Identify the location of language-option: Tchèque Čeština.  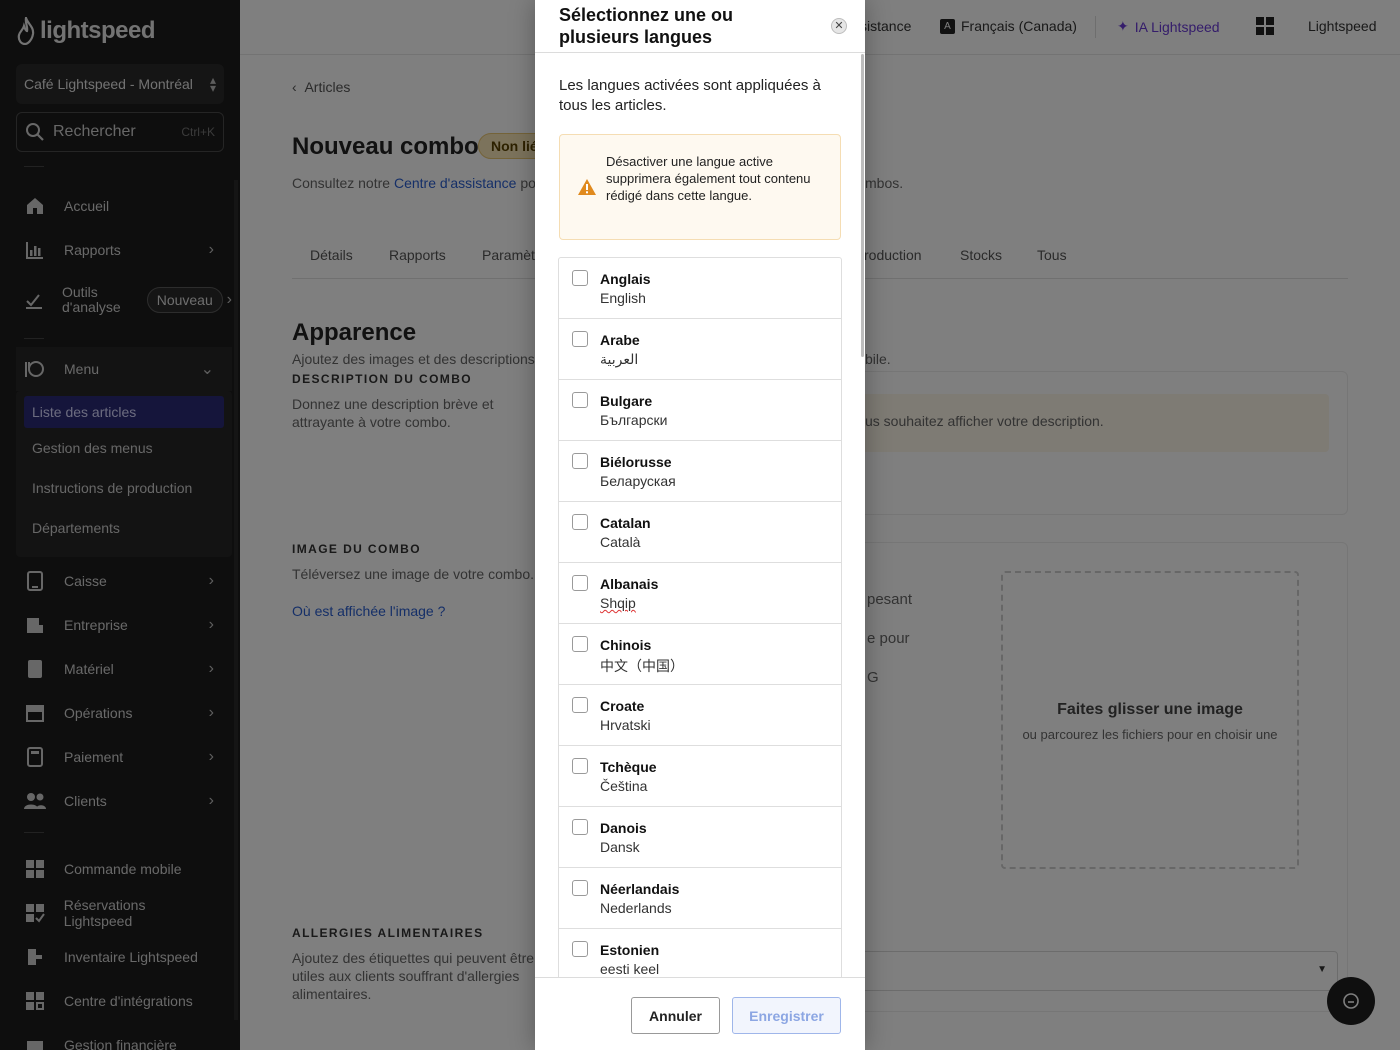
(700, 776).